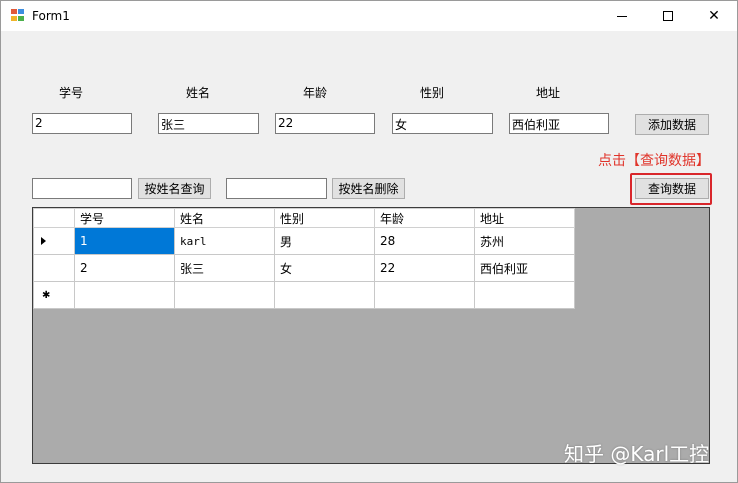 The width and height of the screenshot is (738, 483). What do you see at coordinates (369, 16) in the screenshot?
I see `title-bar: Form1 ✕` at bounding box center [369, 16].